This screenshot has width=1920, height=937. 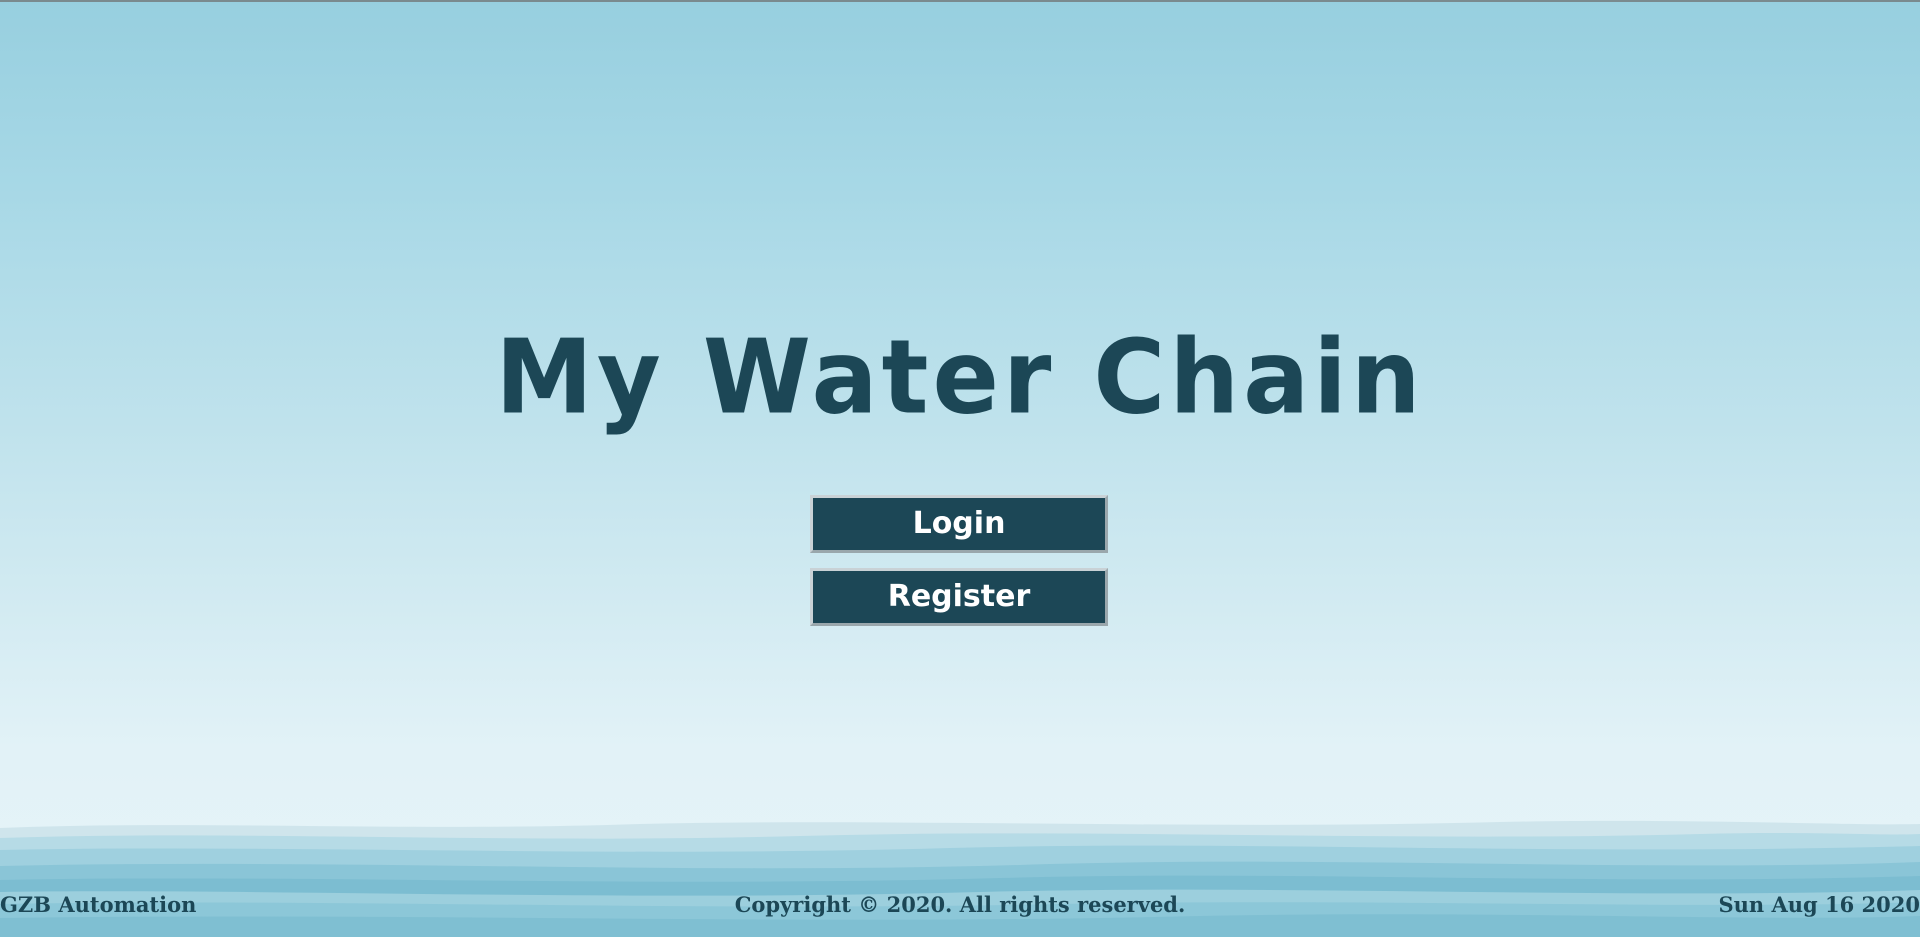 I want to click on login-button: Login, so click(x=959, y=524).